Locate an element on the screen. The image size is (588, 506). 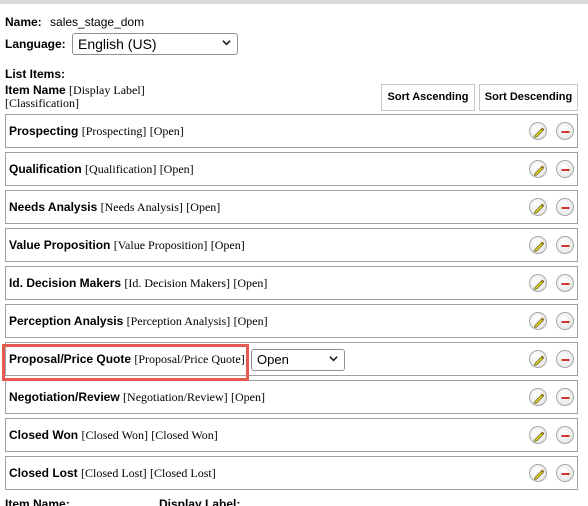
language-select: English (US) is located at coordinates (155, 44).